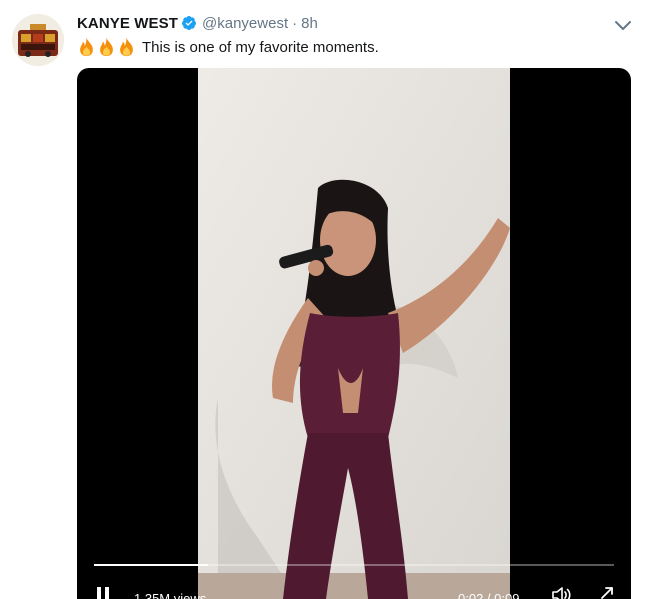 This screenshot has width=649, height=599. Describe the element at coordinates (260, 47) in the screenshot. I see `tweet-text: This is one of my favorite moments.` at that location.